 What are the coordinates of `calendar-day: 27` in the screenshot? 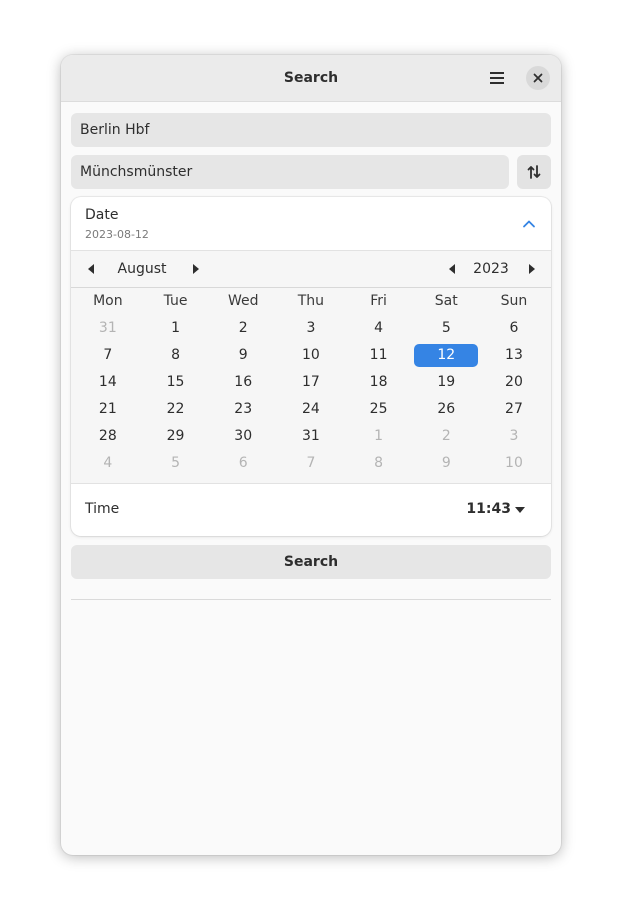 It's located at (514, 409).